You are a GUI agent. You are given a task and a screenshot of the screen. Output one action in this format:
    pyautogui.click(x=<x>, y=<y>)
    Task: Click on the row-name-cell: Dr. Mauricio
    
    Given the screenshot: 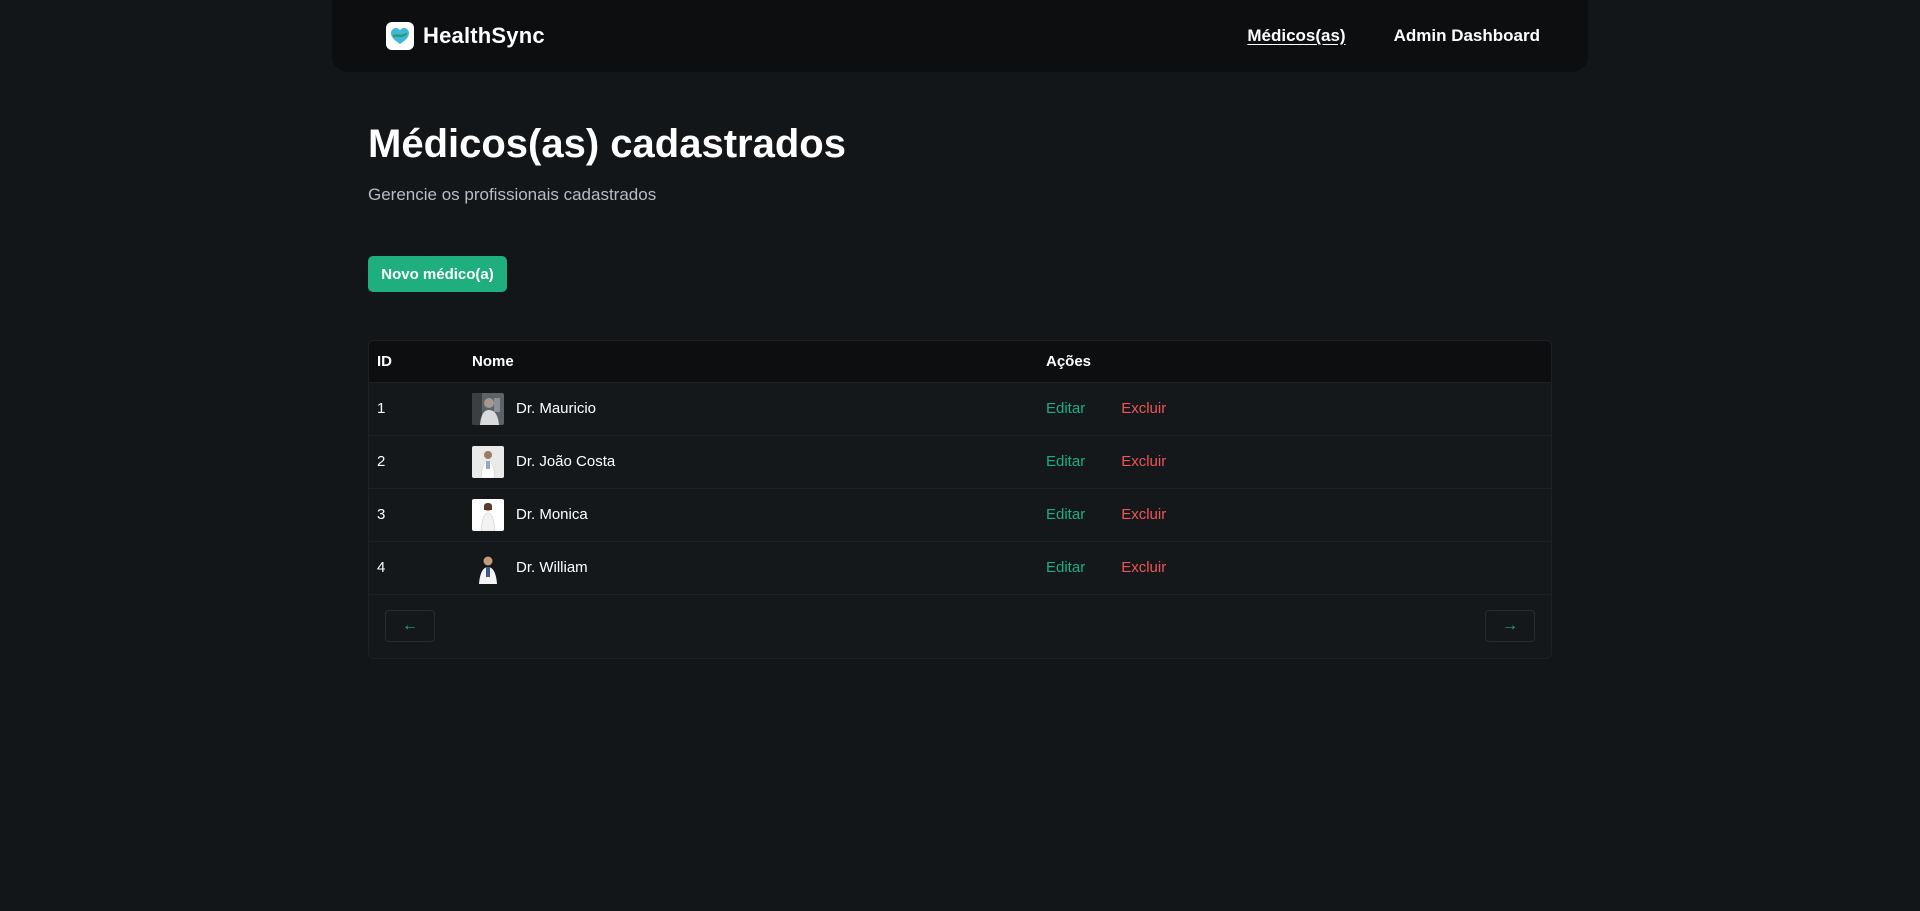 What is the action you would take?
    pyautogui.click(x=751, y=408)
    